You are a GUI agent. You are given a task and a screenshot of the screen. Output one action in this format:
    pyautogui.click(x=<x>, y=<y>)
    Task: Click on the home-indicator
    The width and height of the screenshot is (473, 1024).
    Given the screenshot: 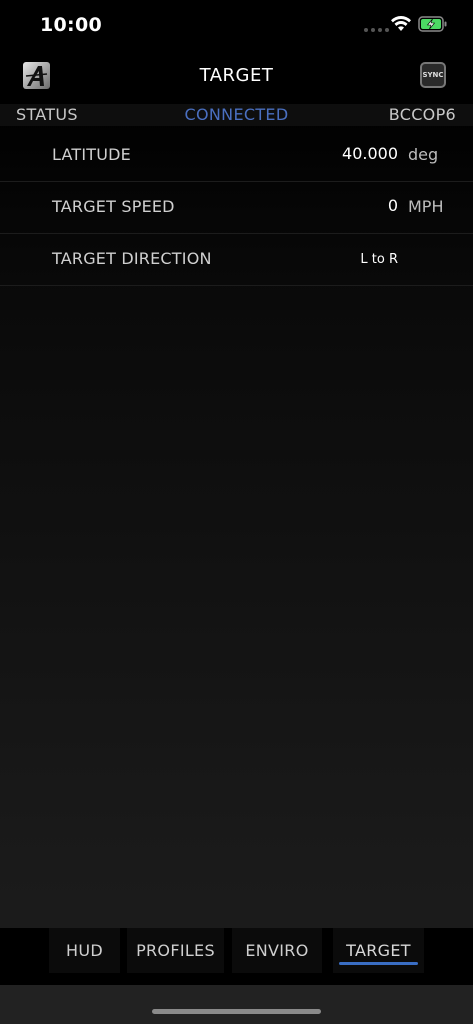 What is the action you would take?
    pyautogui.click(x=236, y=1011)
    